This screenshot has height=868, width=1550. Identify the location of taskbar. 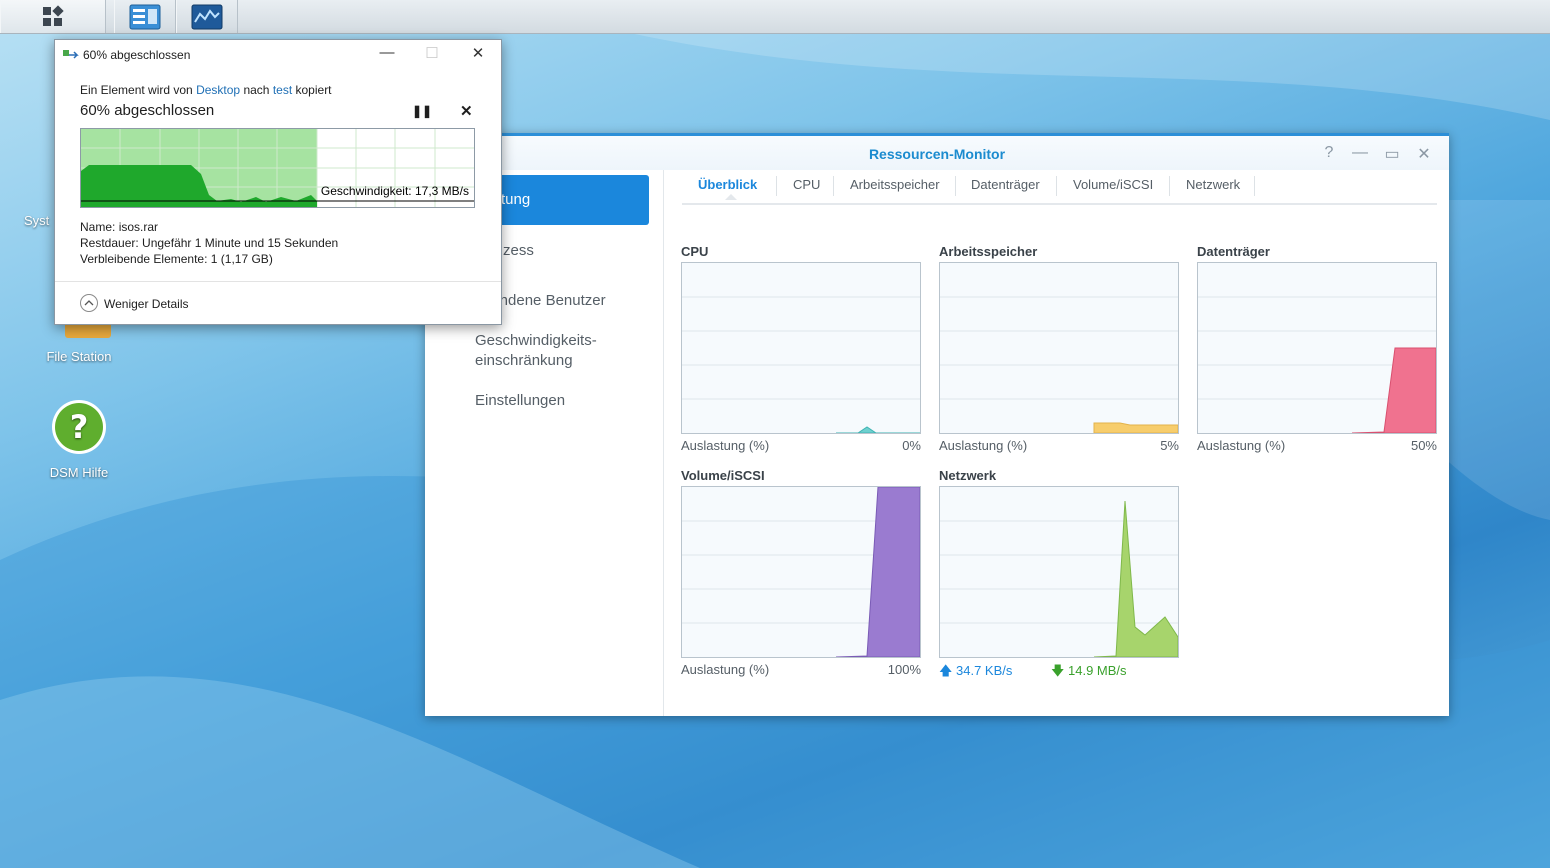
(775, 17).